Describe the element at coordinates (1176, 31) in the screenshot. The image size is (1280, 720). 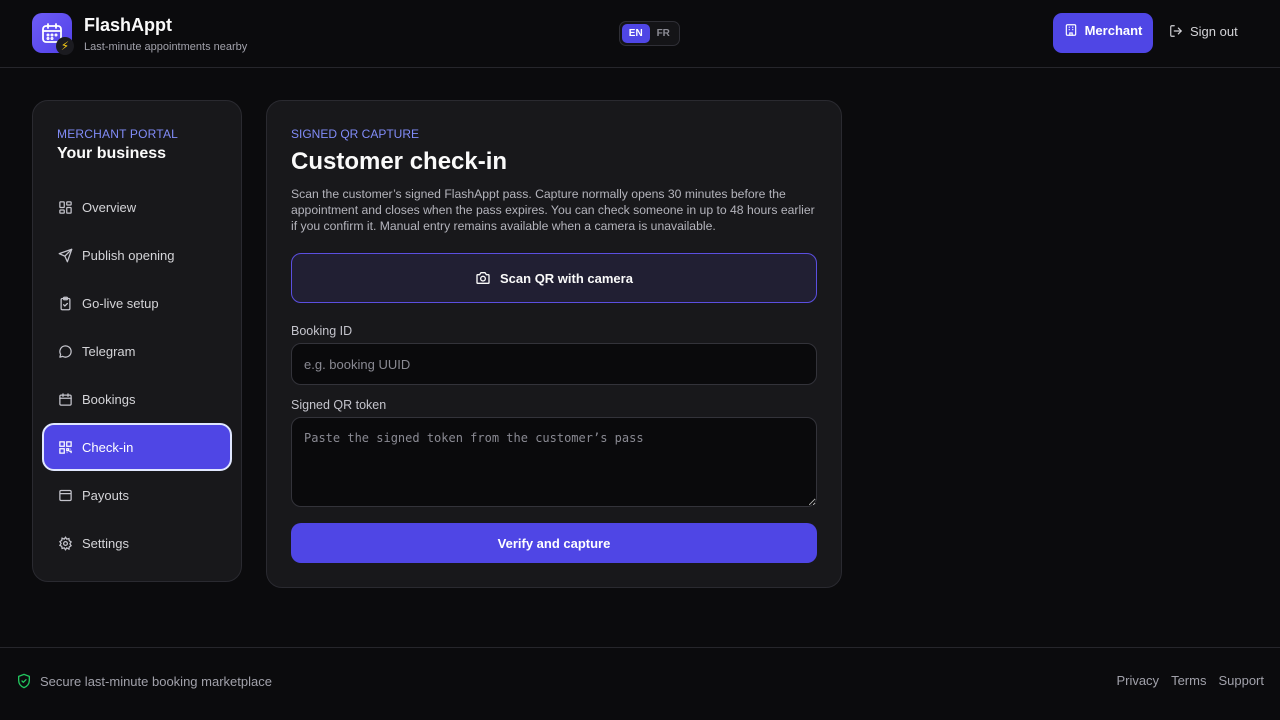
I see `log-out-icon` at that location.